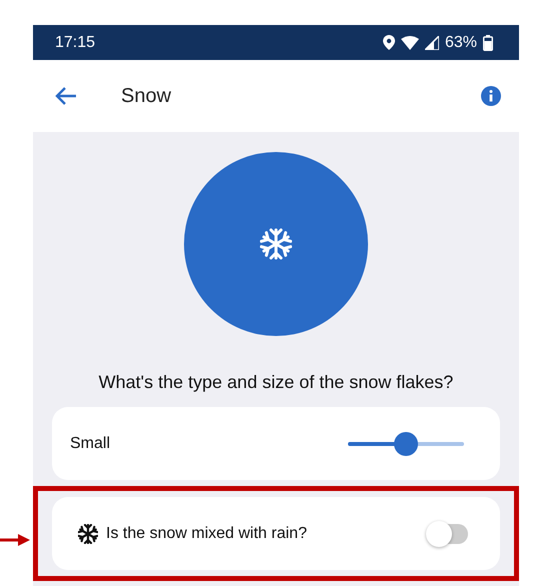 Image resolution: width=555 pixels, height=586 pixels. What do you see at coordinates (146, 96) in the screenshot?
I see `screen-title: Snow` at bounding box center [146, 96].